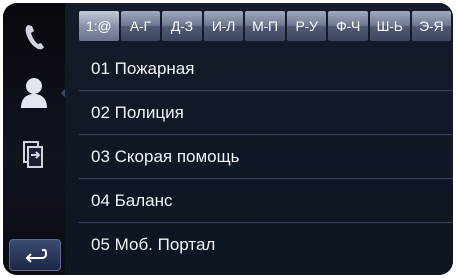 This screenshot has height=278, width=457. What do you see at coordinates (266, 201) in the screenshot?
I see `contact-row: 04 Баланс` at bounding box center [266, 201].